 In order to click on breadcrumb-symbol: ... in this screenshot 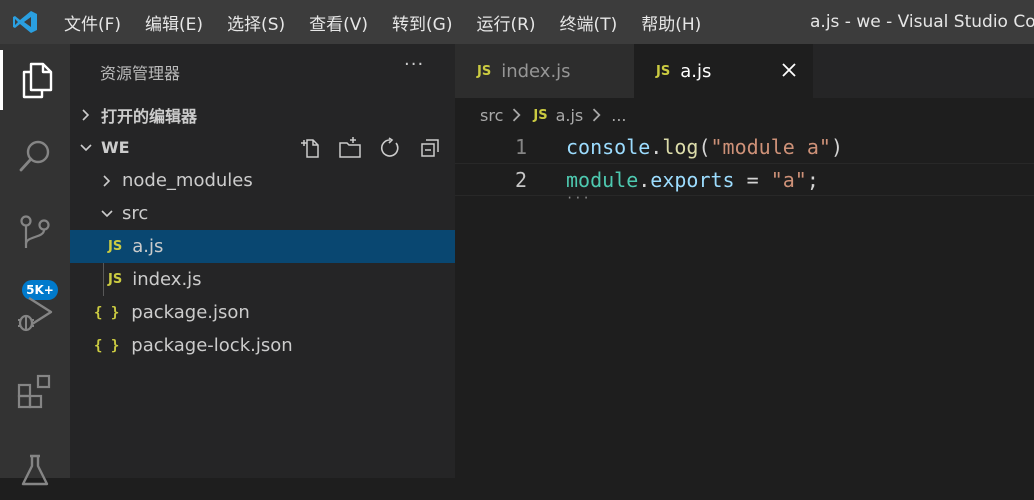, I will do `click(618, 115)`.